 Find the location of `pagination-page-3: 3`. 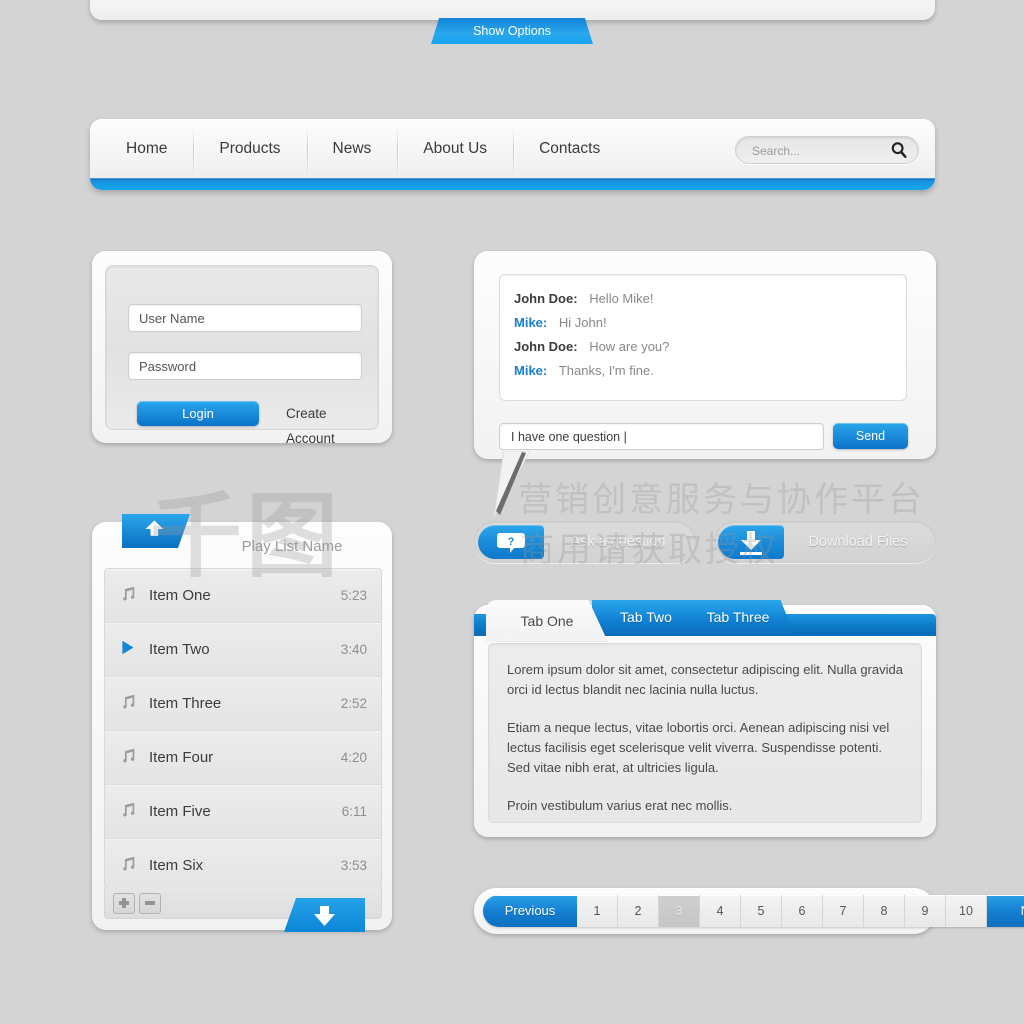

pagination-page-3: 3 is located at coordinates (679, 911).